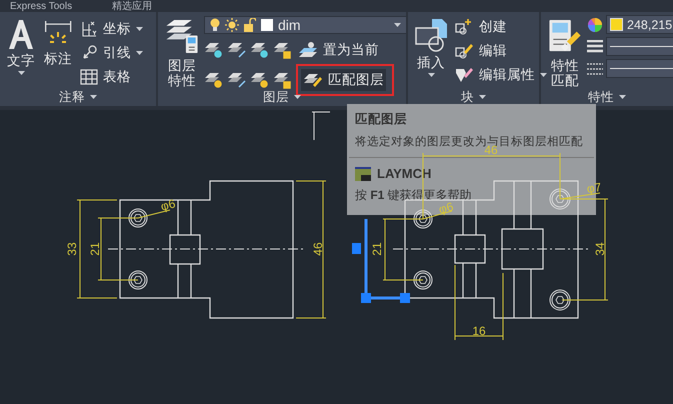 The width and height of the screenshot is (673, 404). What do you see at coordinates (318, 249) in the screenshot?
I see `dimension-text: 46` at bounding box center [318, 249].